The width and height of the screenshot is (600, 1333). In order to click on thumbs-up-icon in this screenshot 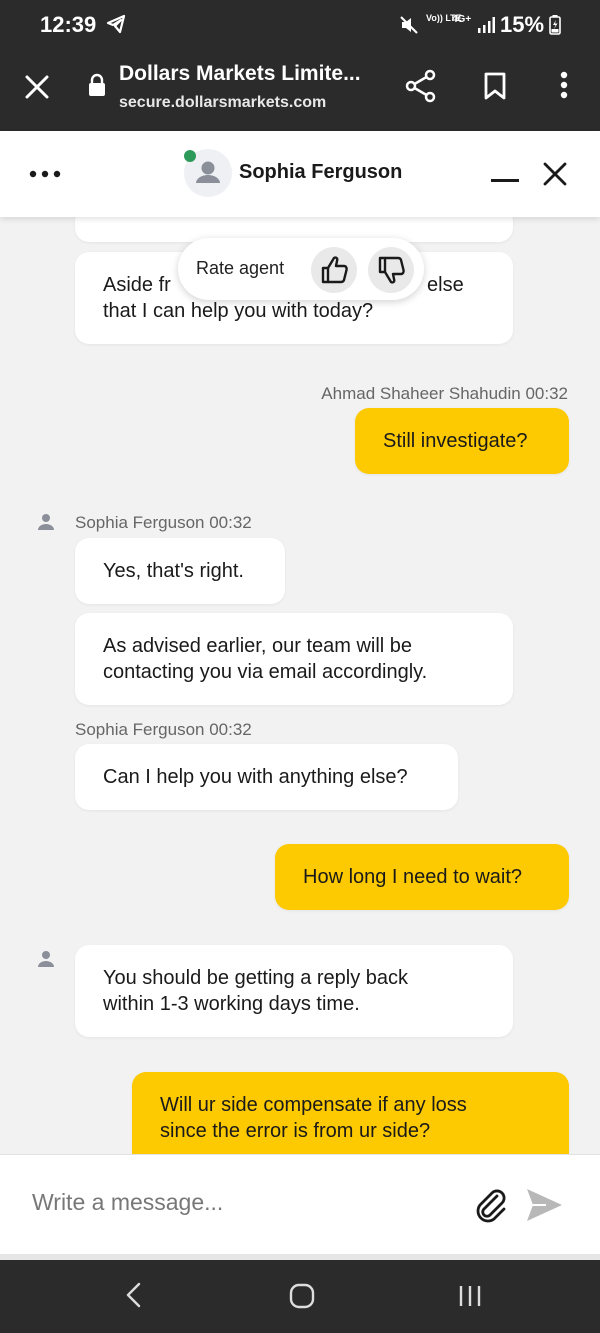, I will do `click(334, 270)`.